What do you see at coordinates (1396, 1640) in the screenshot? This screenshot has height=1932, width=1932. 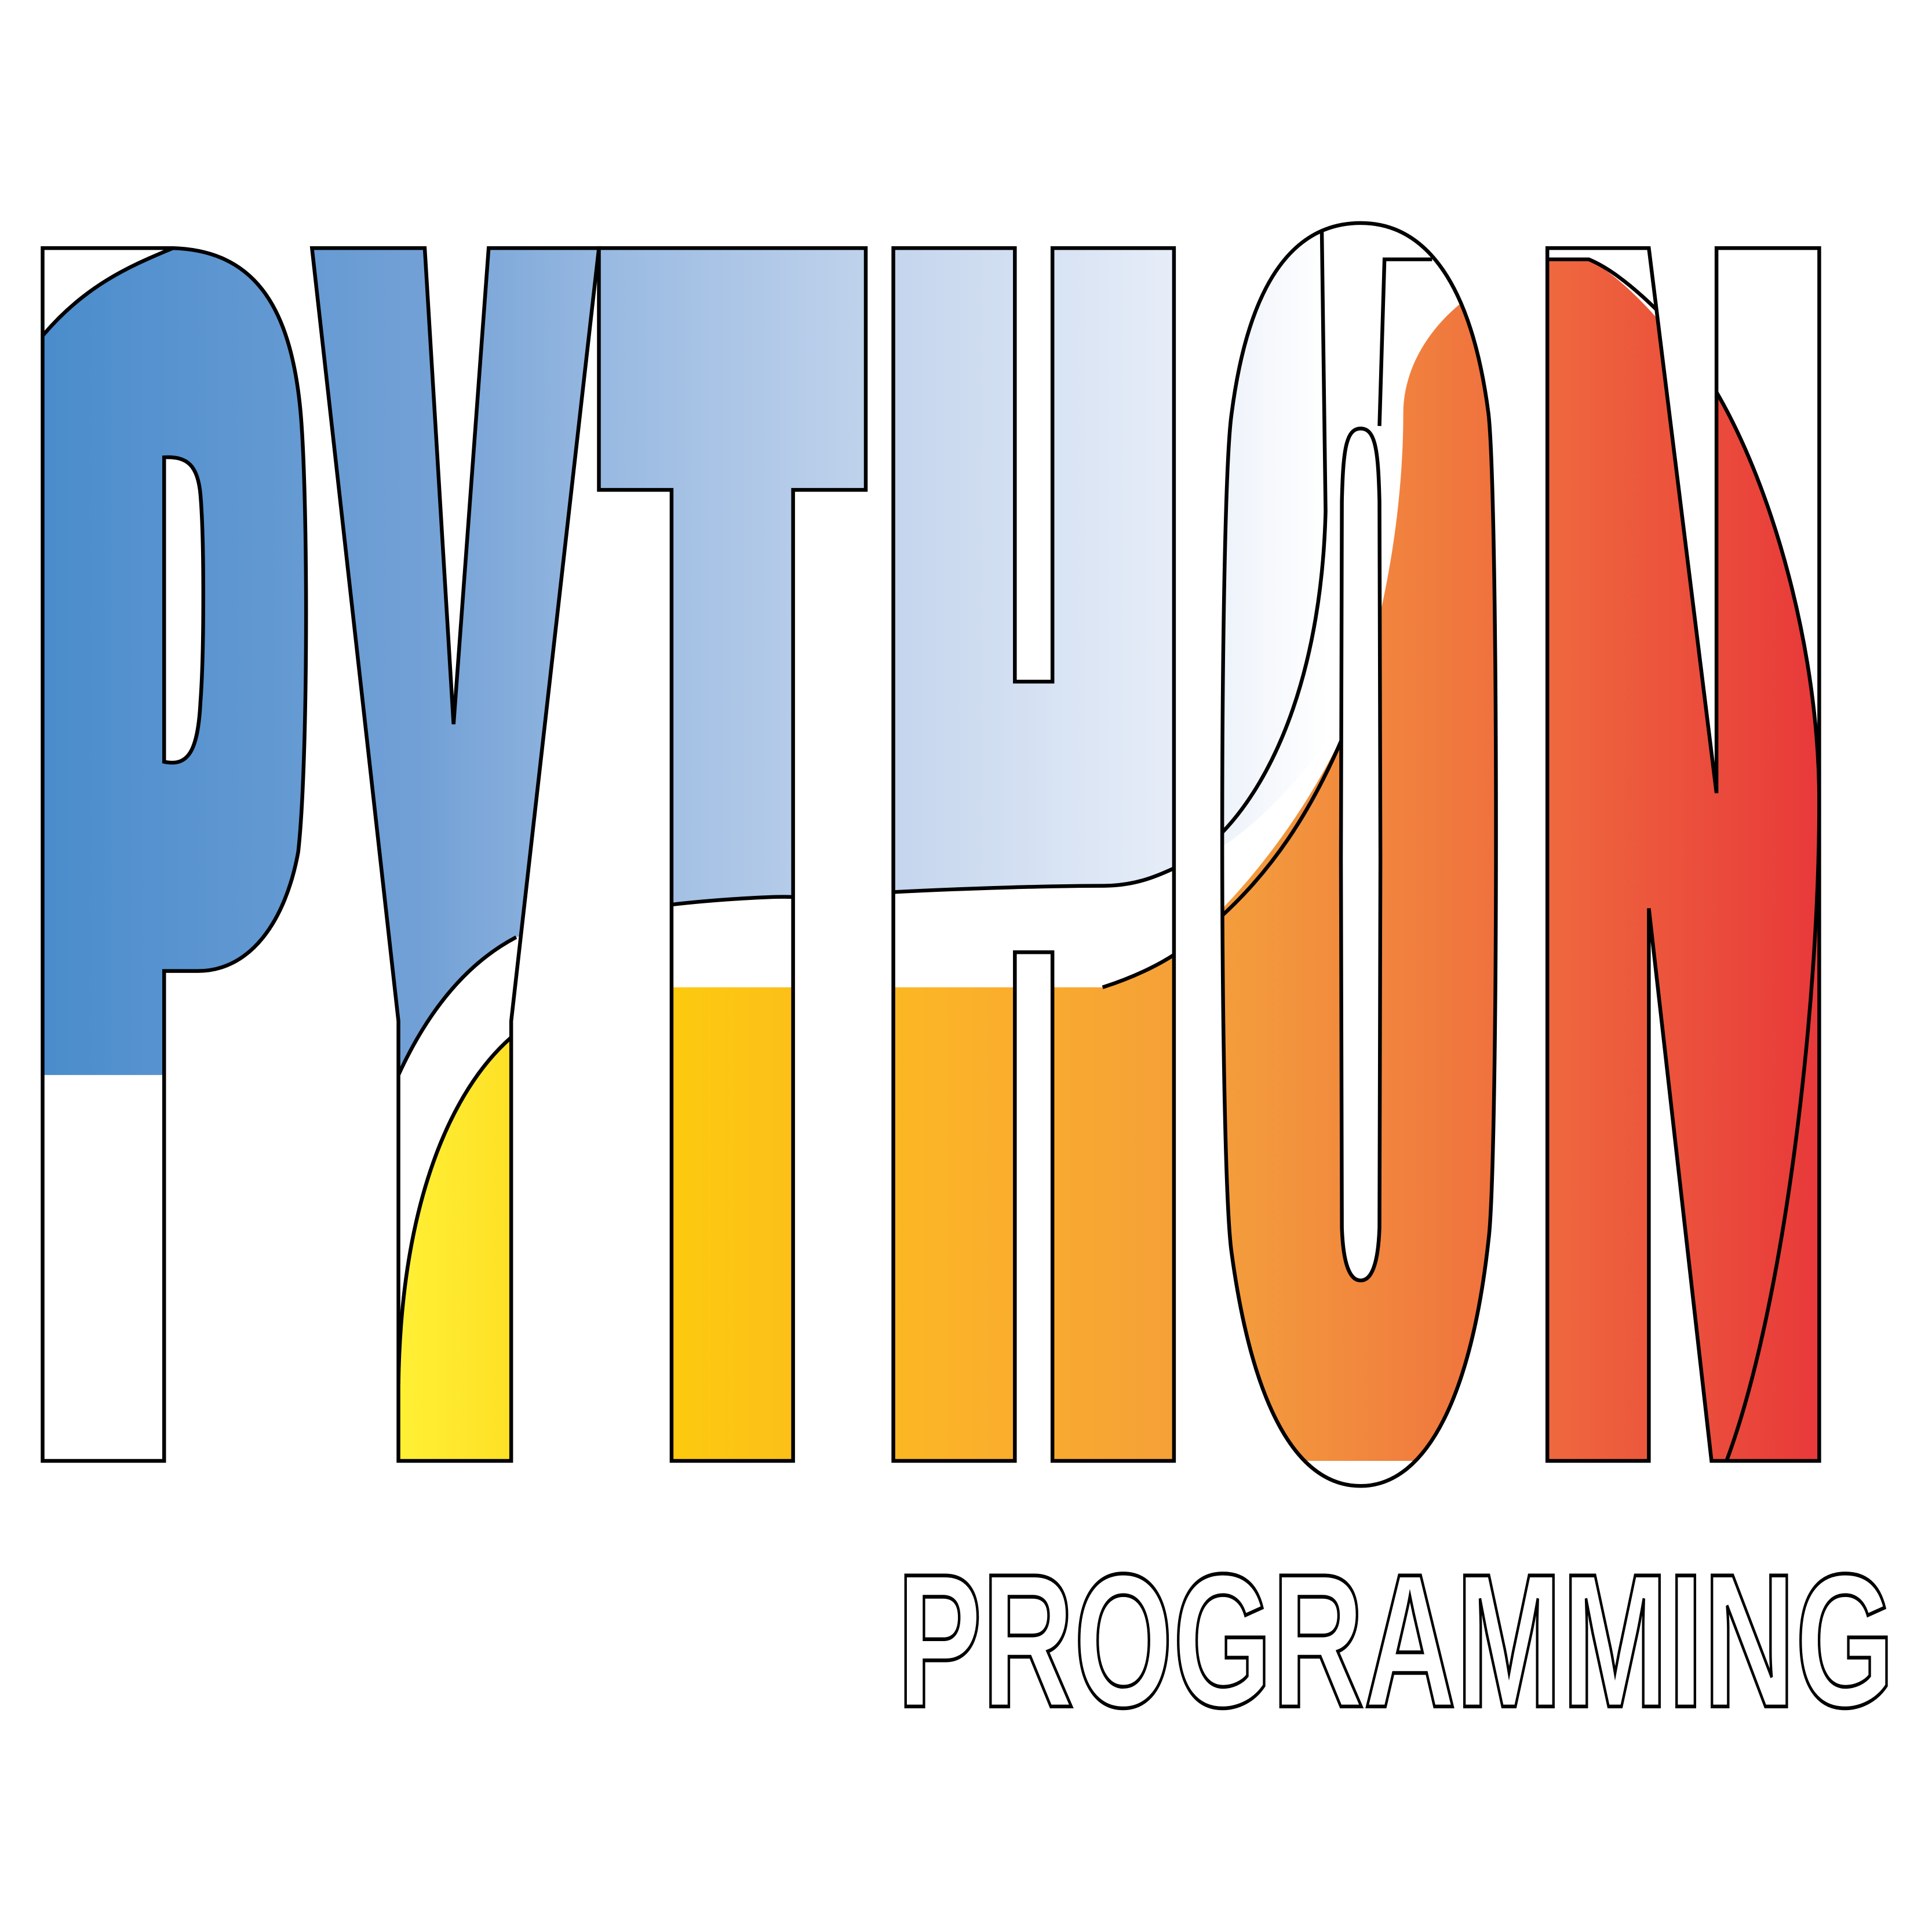 I see `subtitle-text: PROGRAMMING` at bounding box center [1396, 1640].